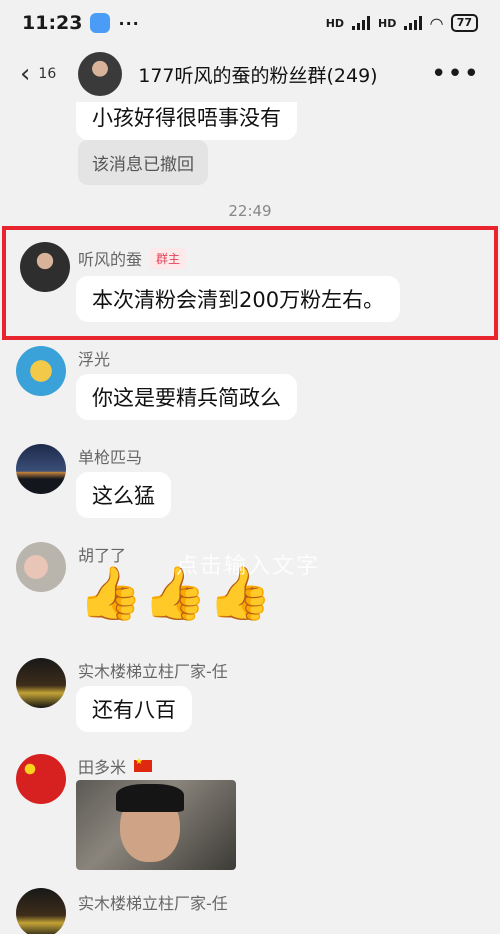 This screenshot has height=934, width=500. What do you see at coordinates (258, 75) in the screenshot?
I see `group-title: 177听风的蚕的粉丝群(249)` at bounding box center [258, 75].